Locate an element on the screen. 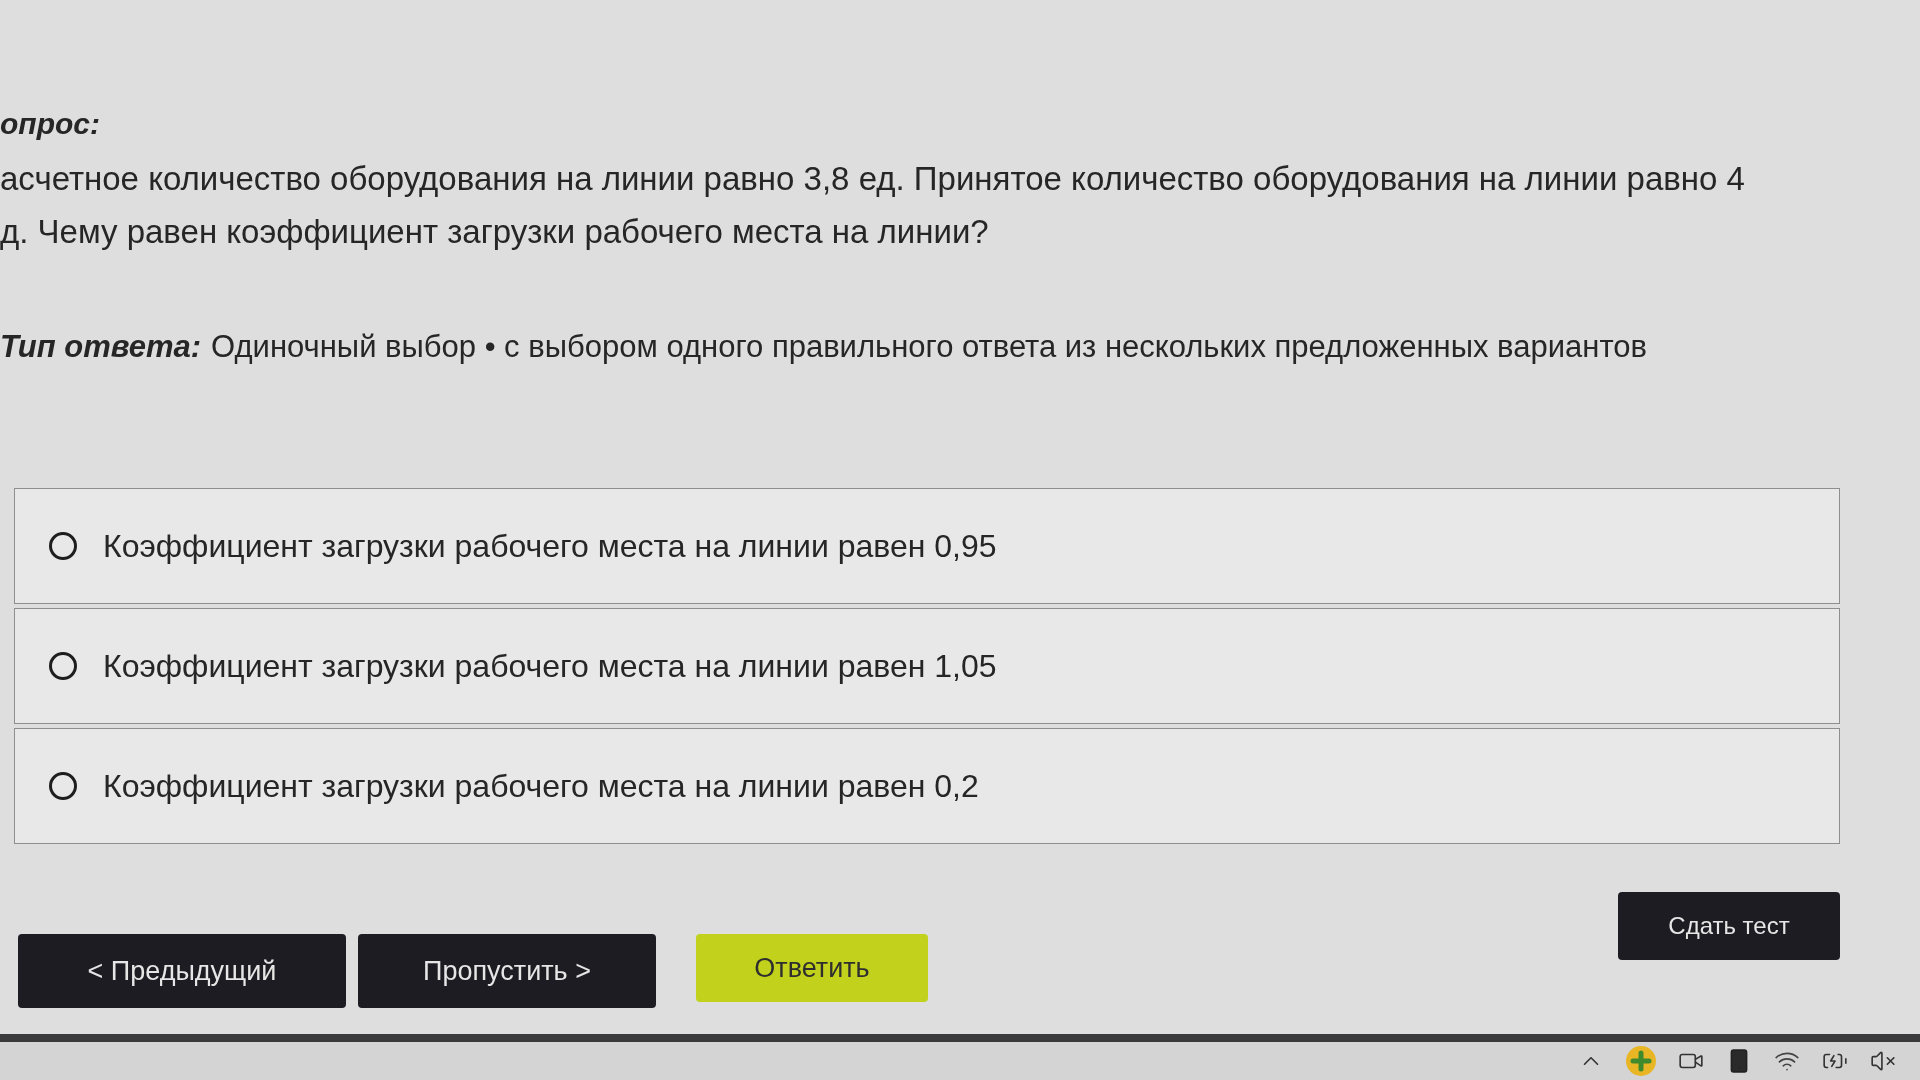 This screenshot has width=1920, height=1080. nav-button: < Предыдущий is located at coordinates (182, 971).